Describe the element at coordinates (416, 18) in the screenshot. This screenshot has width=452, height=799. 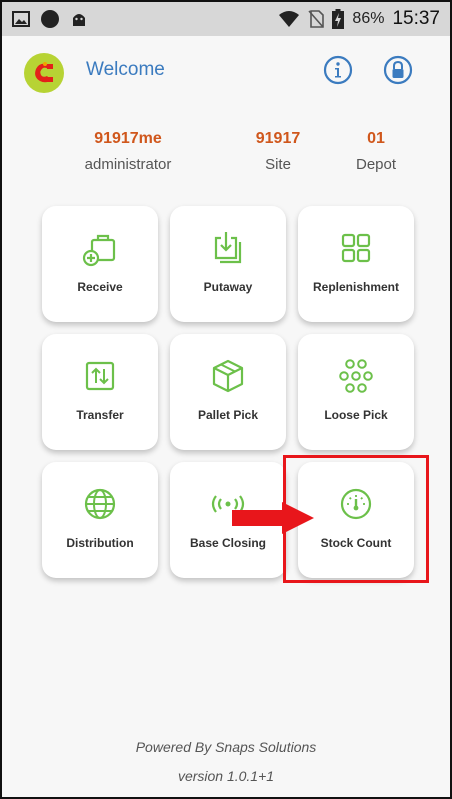
I see `clock: 15:37` at that location.